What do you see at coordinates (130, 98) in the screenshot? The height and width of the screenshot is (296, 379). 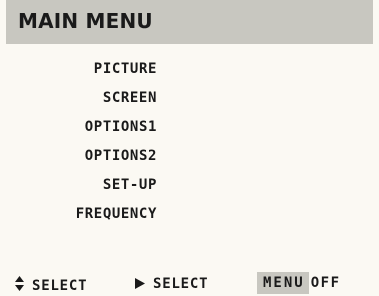 I see `menu-item-screen: SCREEN` at bounding box center [130, 98].